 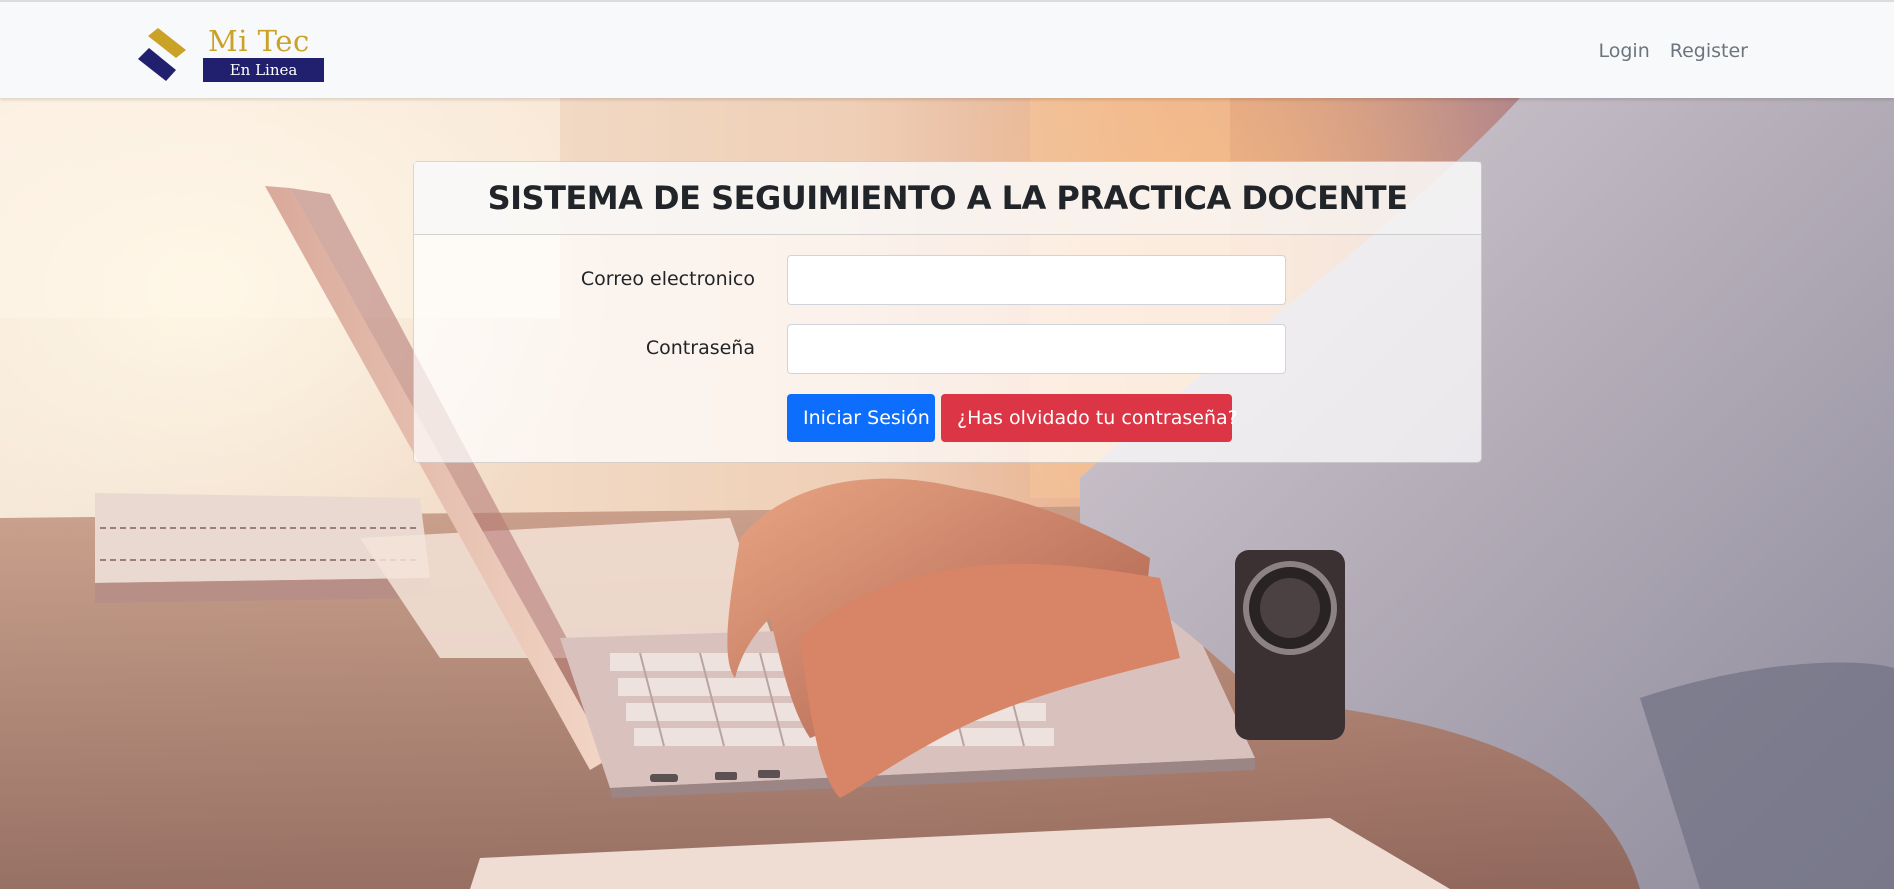 I want to click on forgot-password-button: ¿Has olvidado tu contraseña?, so click(x=1089, y=418).